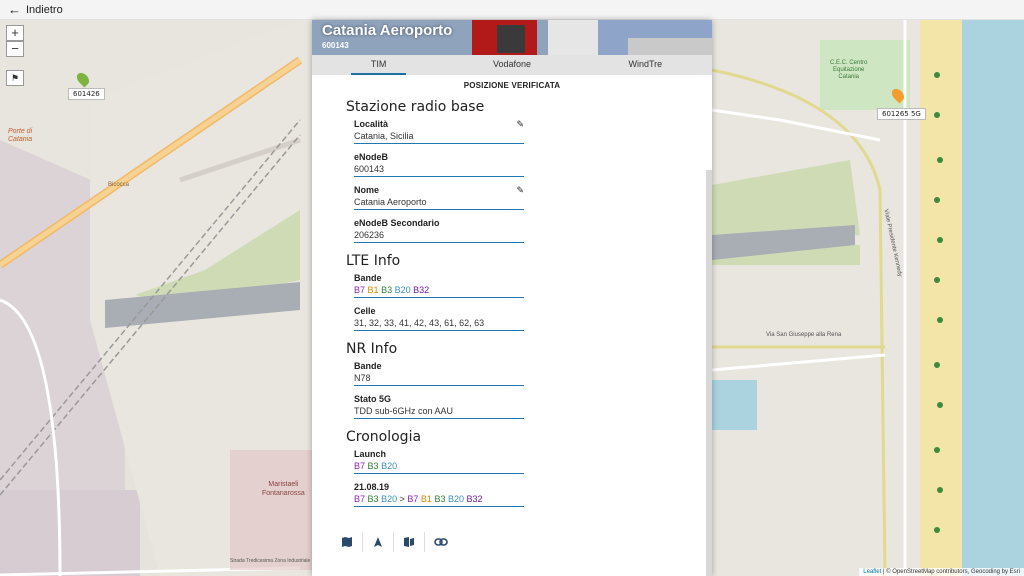 The width and height of the screenshot is (1024, 576). Describe the element at coordinates (44, 10) in the screenshot. I see `back-button: Indietro` at that location.